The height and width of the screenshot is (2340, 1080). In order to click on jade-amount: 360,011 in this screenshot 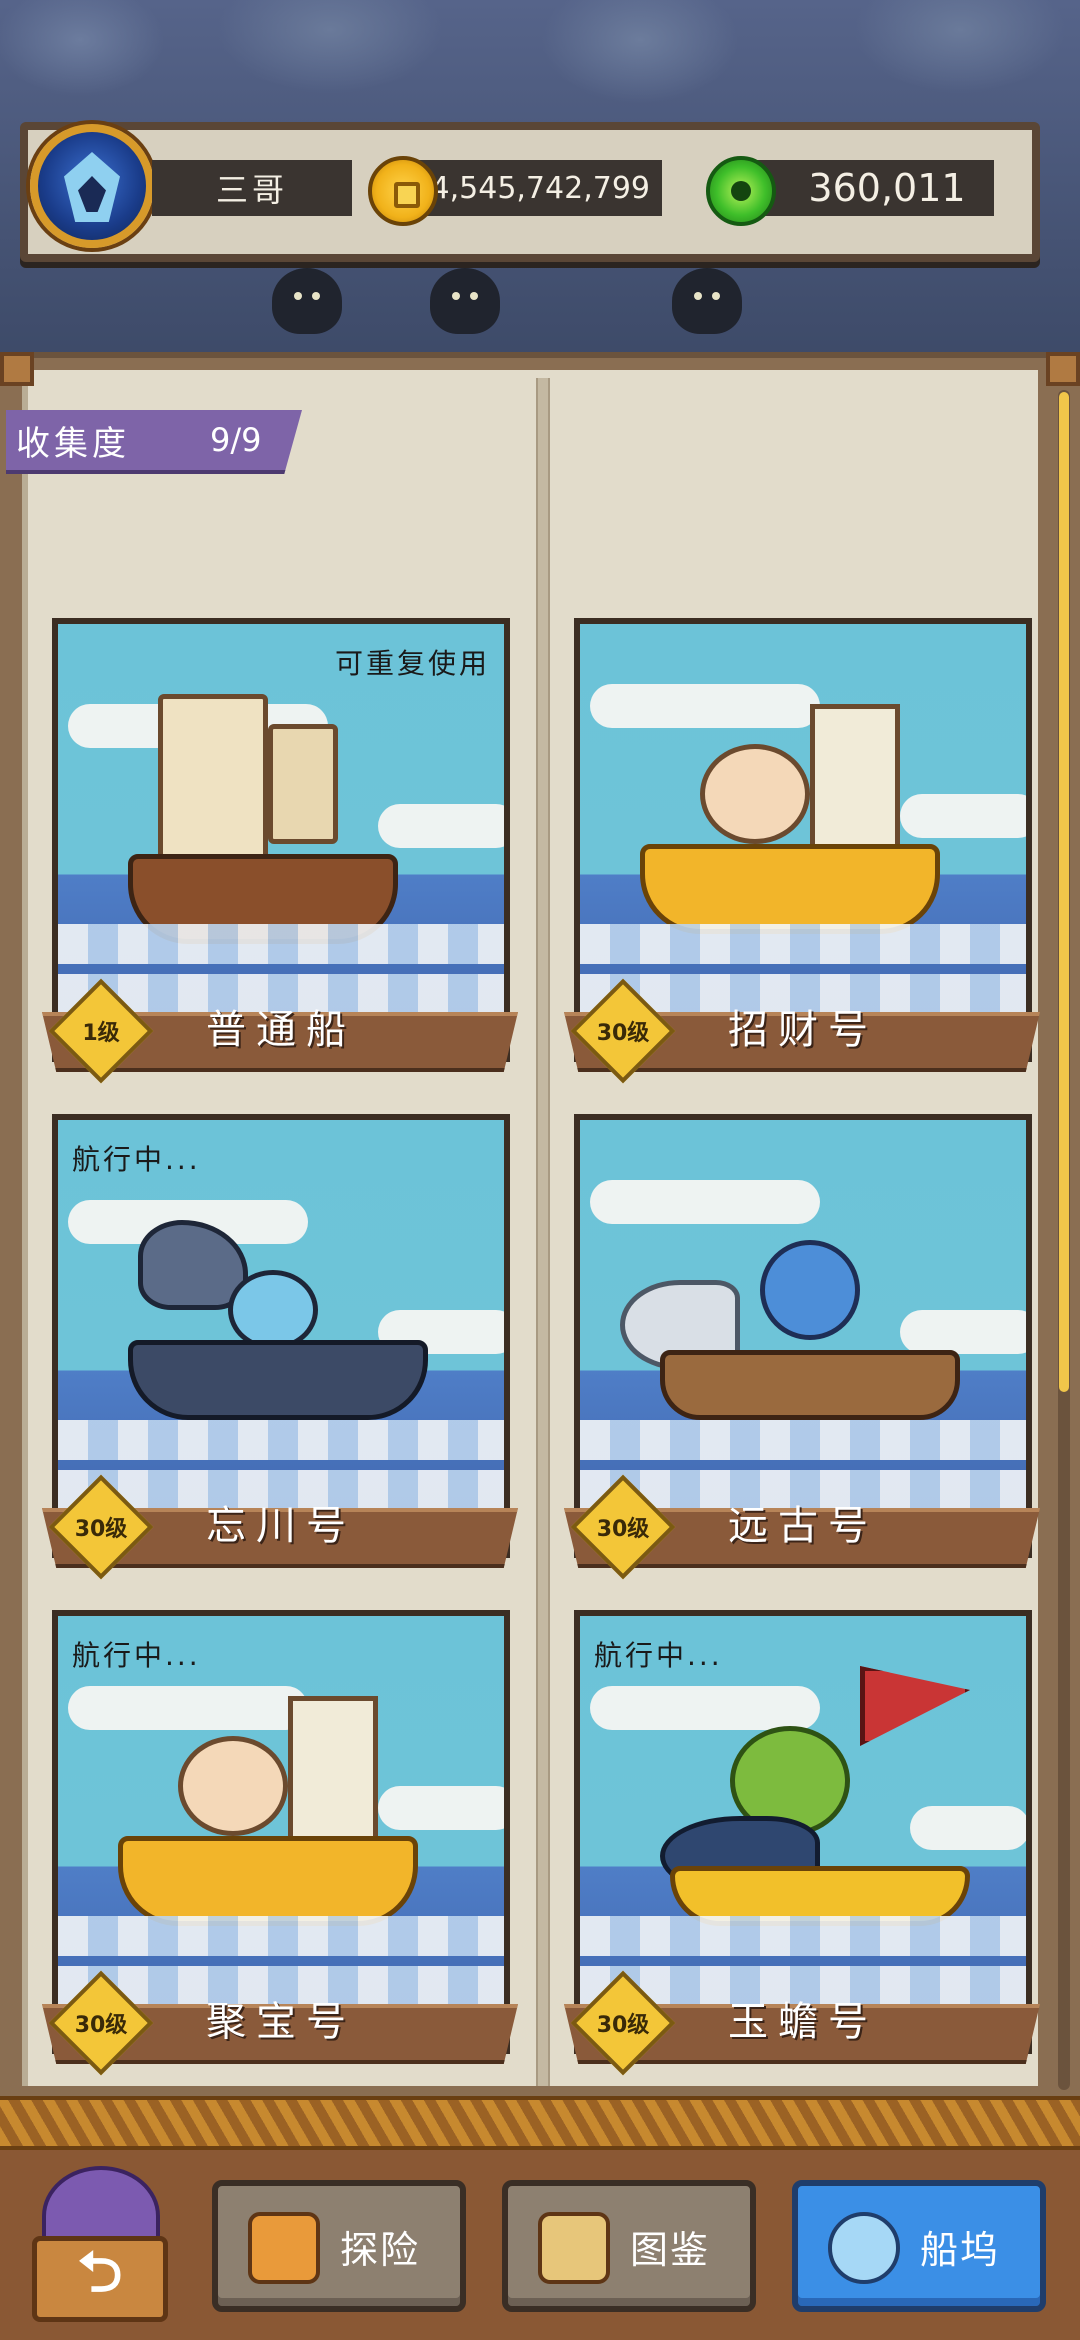, I will do `click(867, 188)`.